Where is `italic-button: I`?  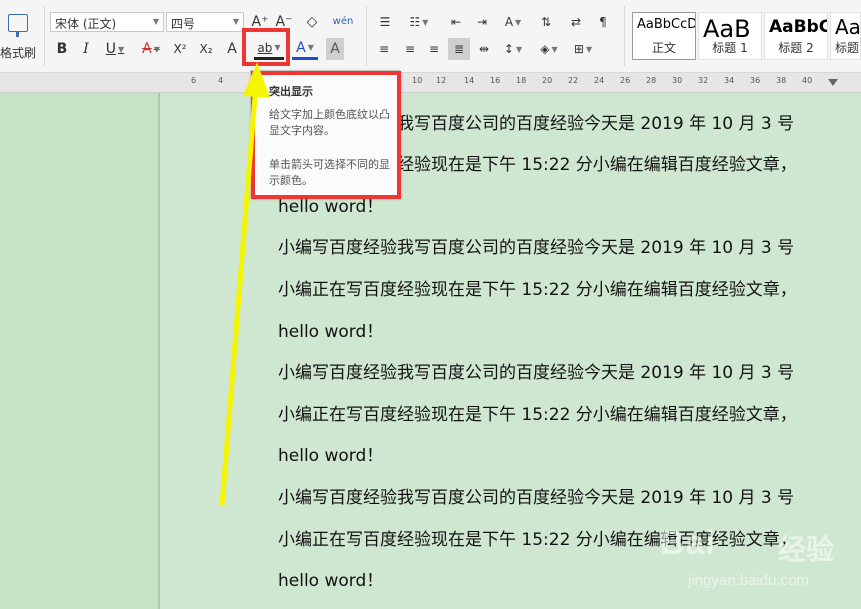
italic-button: I is located at coordinates (86, 49).